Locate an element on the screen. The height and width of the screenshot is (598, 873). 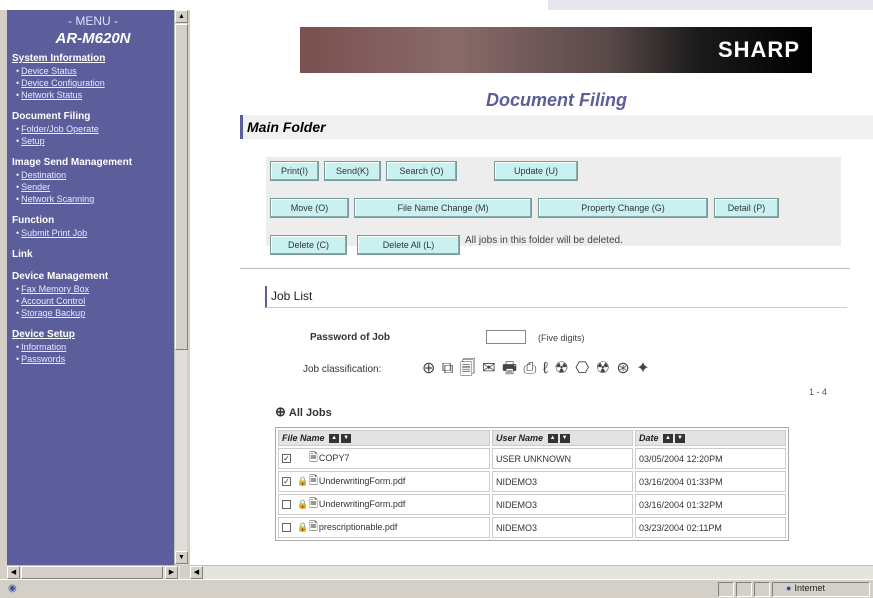
menu-header: - MENU - is located at coordinates (93, 21).